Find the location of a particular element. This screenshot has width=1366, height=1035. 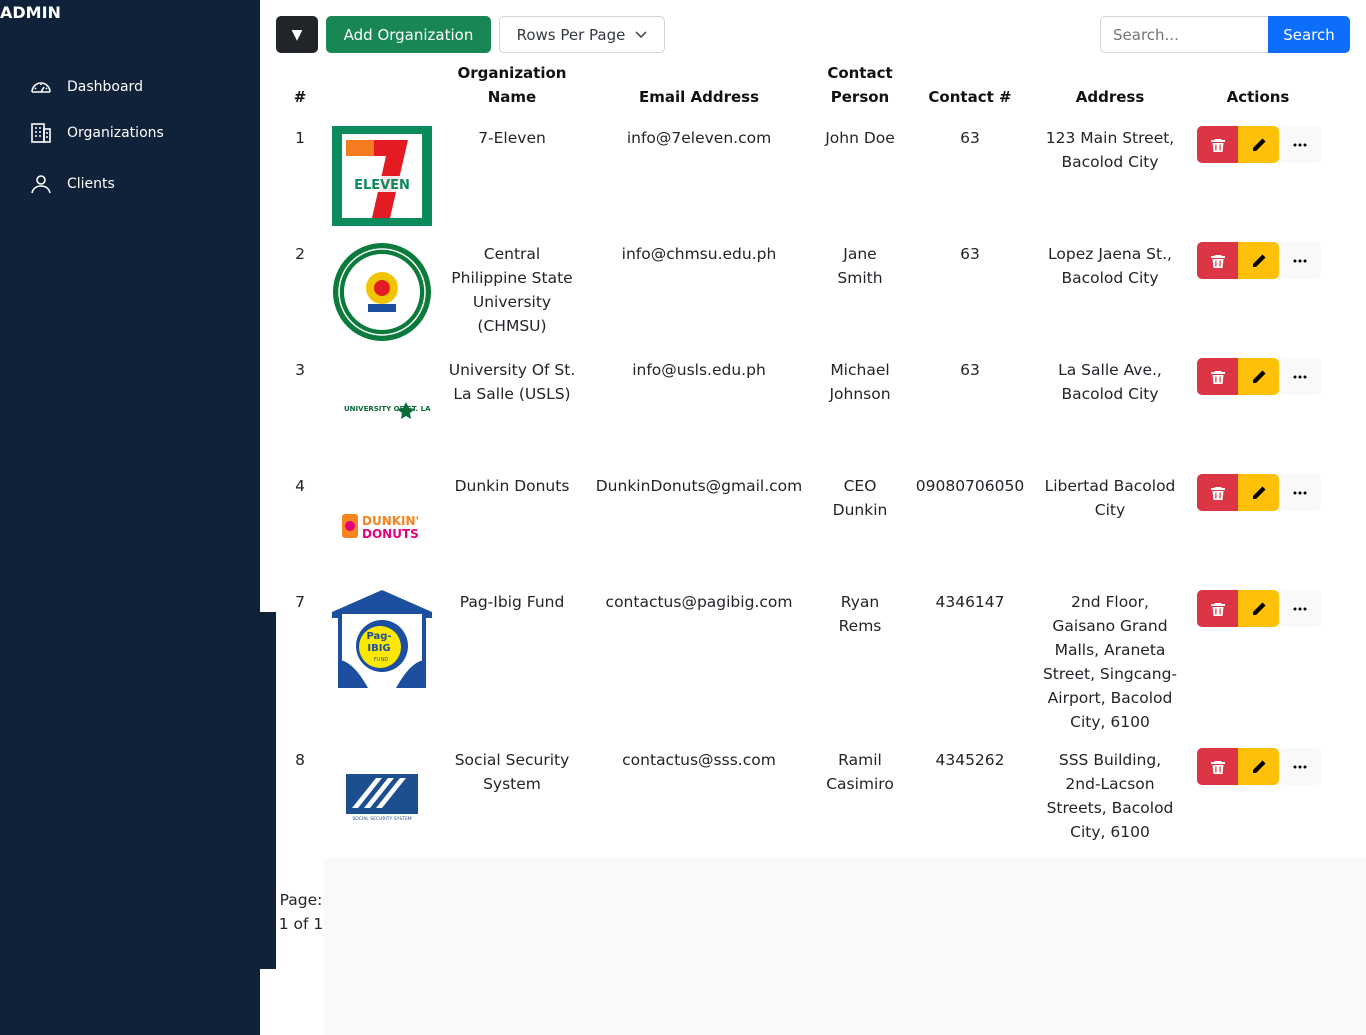

cell-phone-line: 09080706050 is located at coordinates (970, 486).